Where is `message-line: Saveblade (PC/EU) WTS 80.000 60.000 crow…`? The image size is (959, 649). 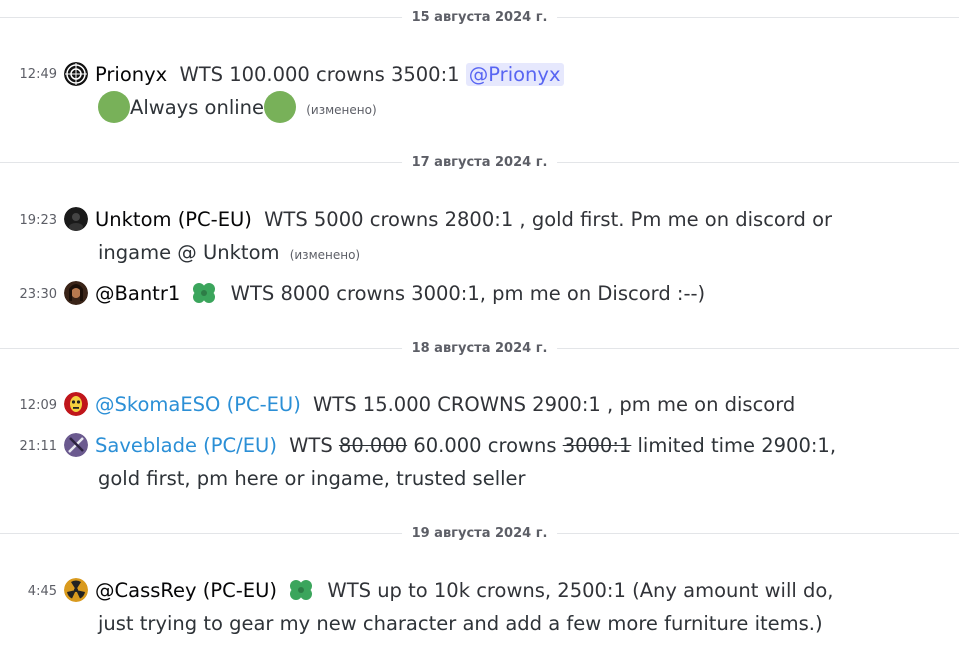
message-line: Saveblade (PC/EU) WTS 80.000 60.000 crow… is located at coordinates (512, 445).